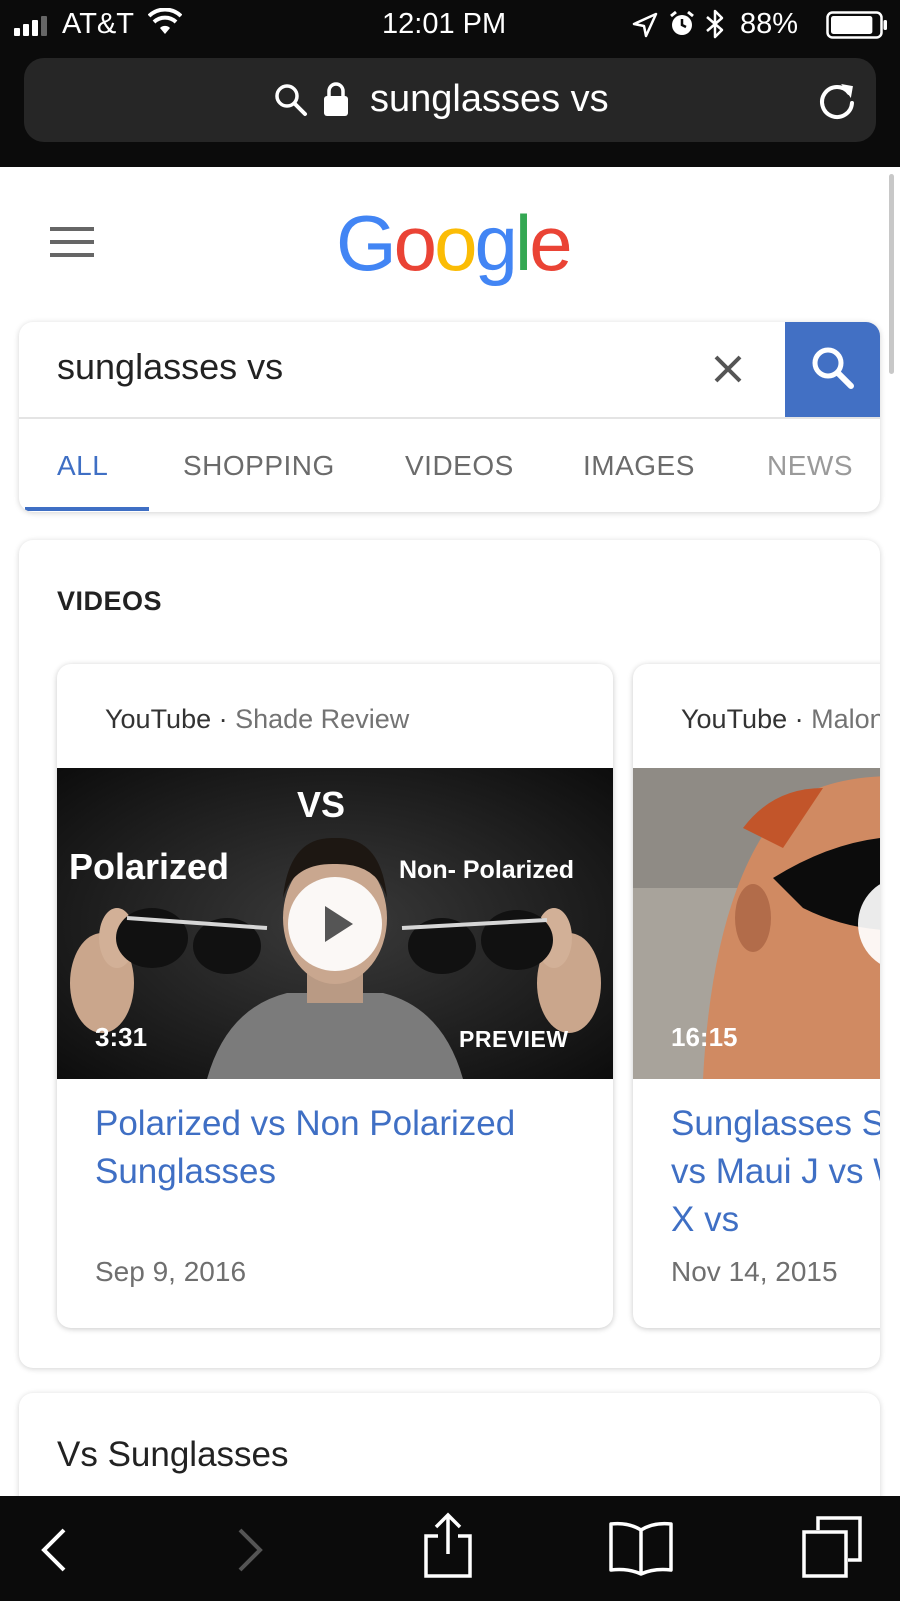 This screenshot has height=1601, width=900. Describe the element at coordinates (550, 243) in the screenshot. I see `logo-letter: e` at that location.